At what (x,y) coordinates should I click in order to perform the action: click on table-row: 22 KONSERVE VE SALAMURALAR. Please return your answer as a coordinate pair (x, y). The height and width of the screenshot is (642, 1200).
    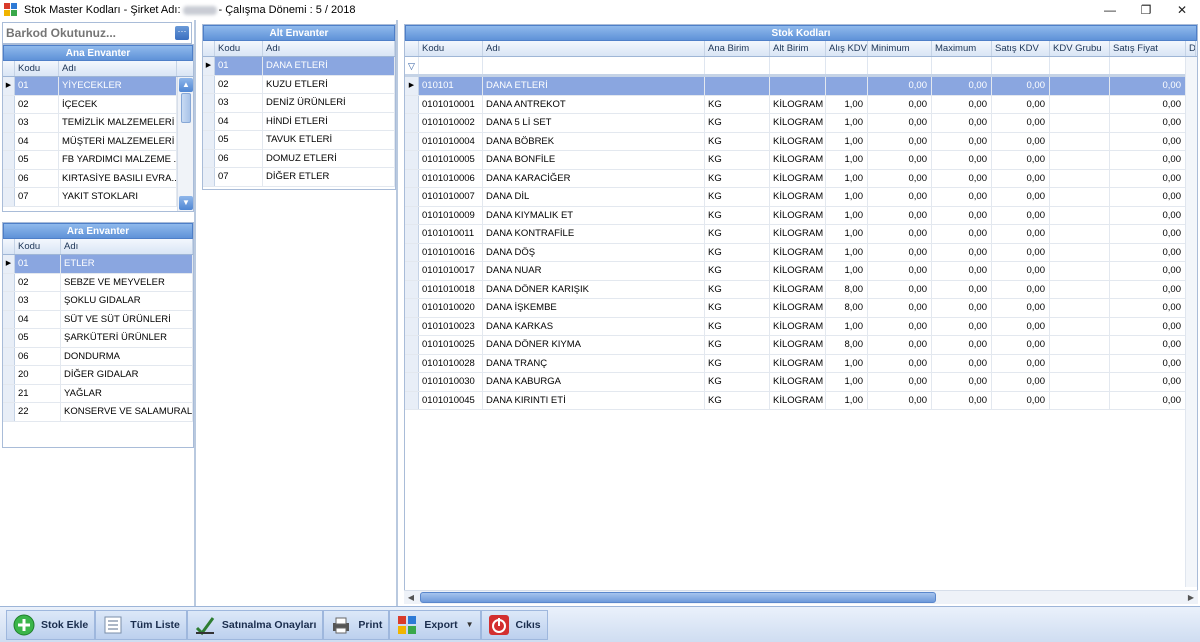
    Looking at the image, I should click on (98, 412).